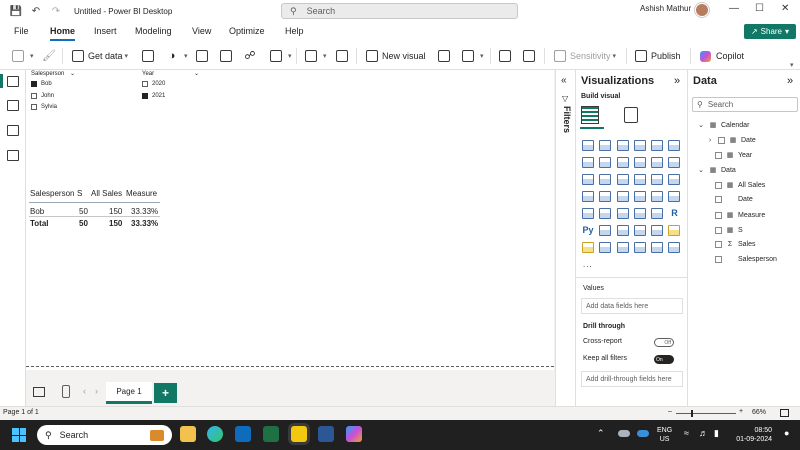 This screenshot has height=450, width=800. I want to click on report-view-icon, so click(13, 81).